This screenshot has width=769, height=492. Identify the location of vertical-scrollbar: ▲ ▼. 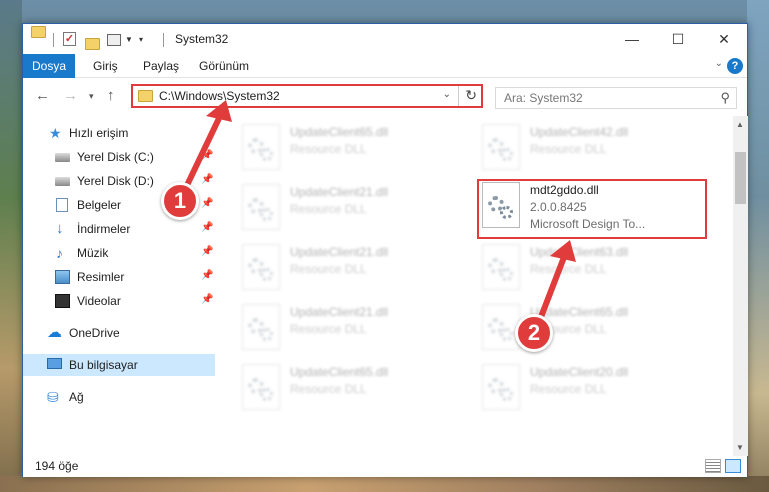
(740, 286).